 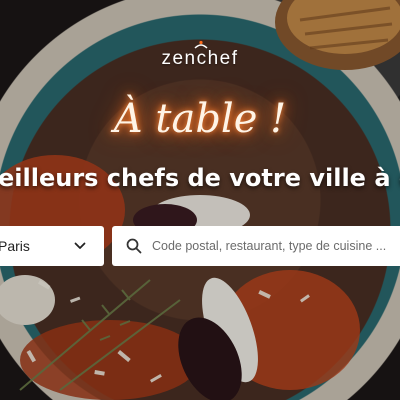 What do you see at coordinates (15, 246) in the screenshot?
I see `city-select-value: Paris` at bounding box center [15, 246].